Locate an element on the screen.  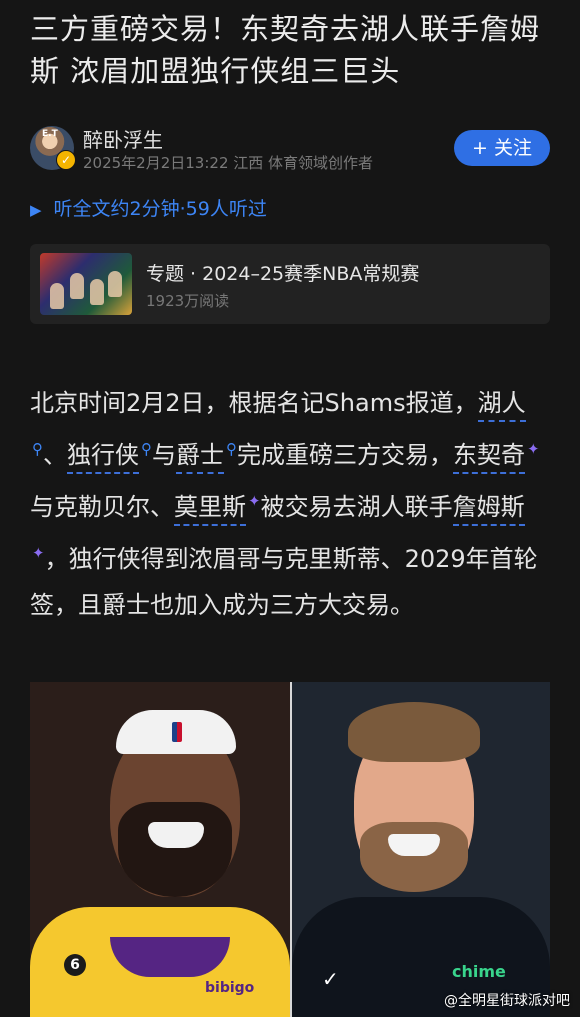
body-text: 完成重磅三方交易， is located at coordinates (345, 455).